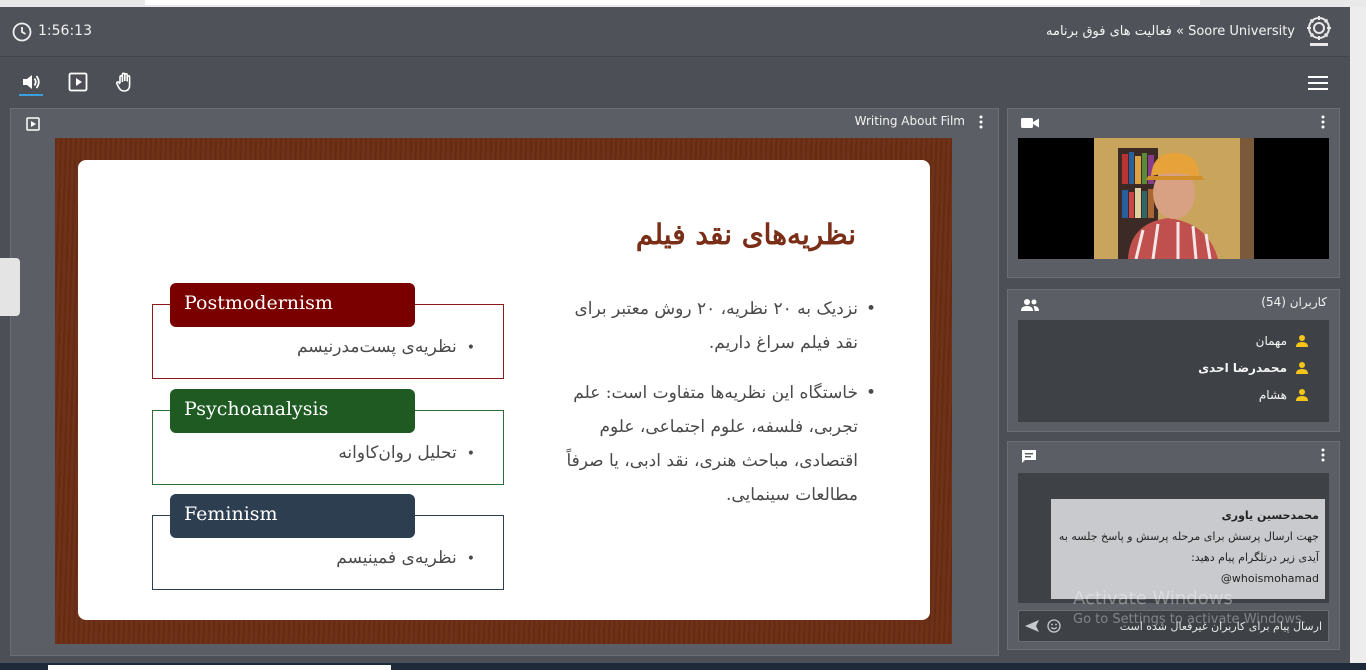 The height and width of the screenshot is (670, 1366). What do you see at coordinates (65, 31) in the screenshot?
I see `session-timer: 1:56:13` at bounding box center [65, 31].